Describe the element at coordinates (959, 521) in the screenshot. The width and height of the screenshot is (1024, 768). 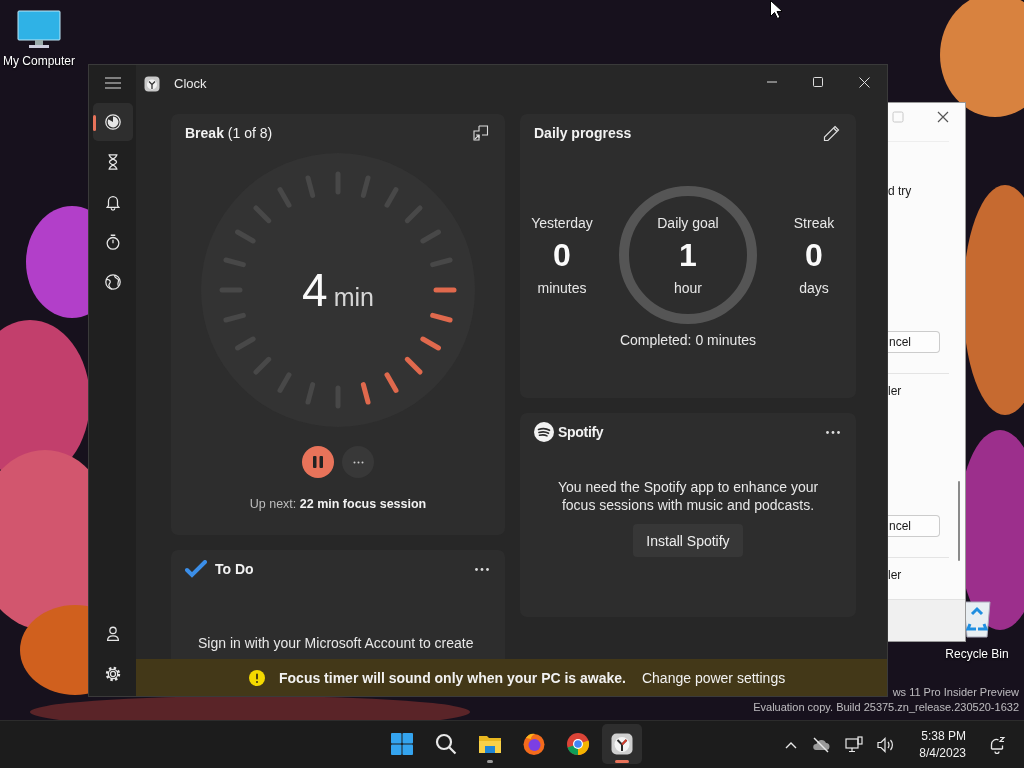
I see `scrollbar` at that location.